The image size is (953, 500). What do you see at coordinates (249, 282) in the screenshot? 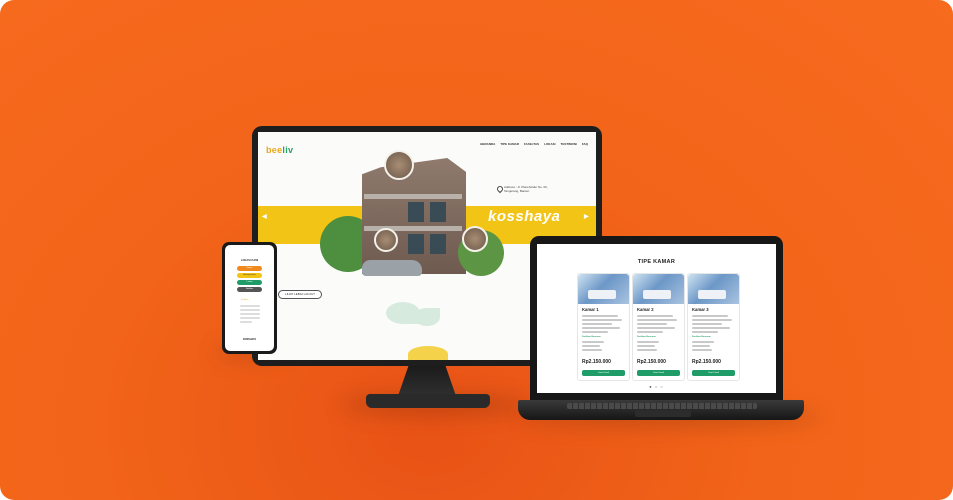
I see `phone-button-lokasi: Lokasi` at bounding box center [249, 282].